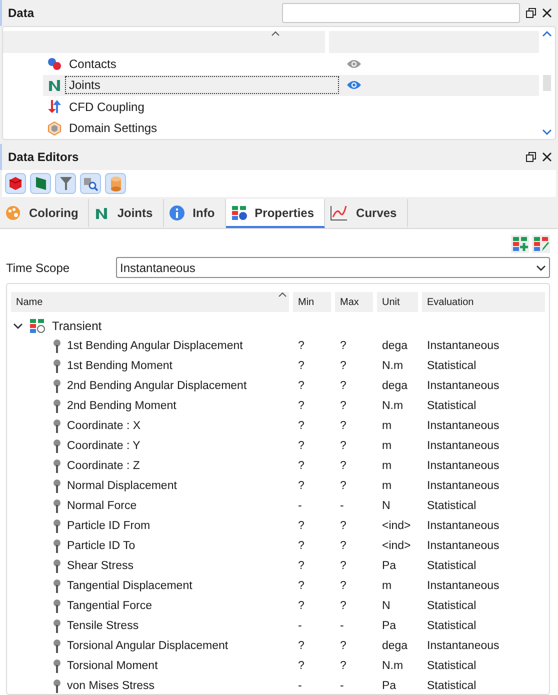  I want to click on item-label: Contacts, so click(92, 63).